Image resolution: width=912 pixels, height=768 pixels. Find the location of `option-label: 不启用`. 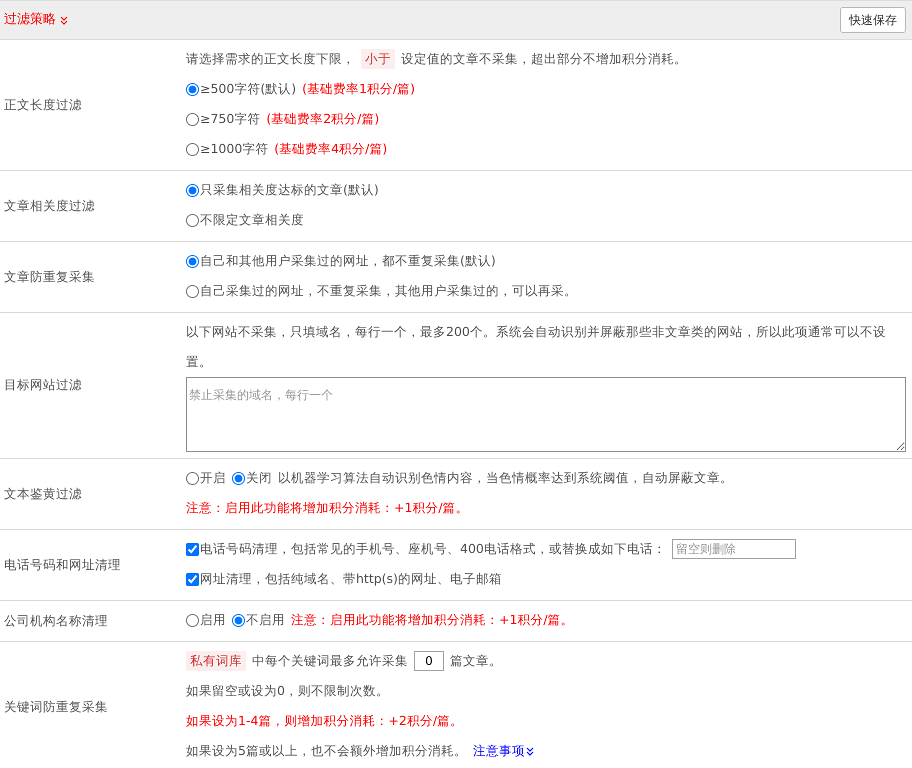

option-label: 不启用 is located at coordinates (265, 620).